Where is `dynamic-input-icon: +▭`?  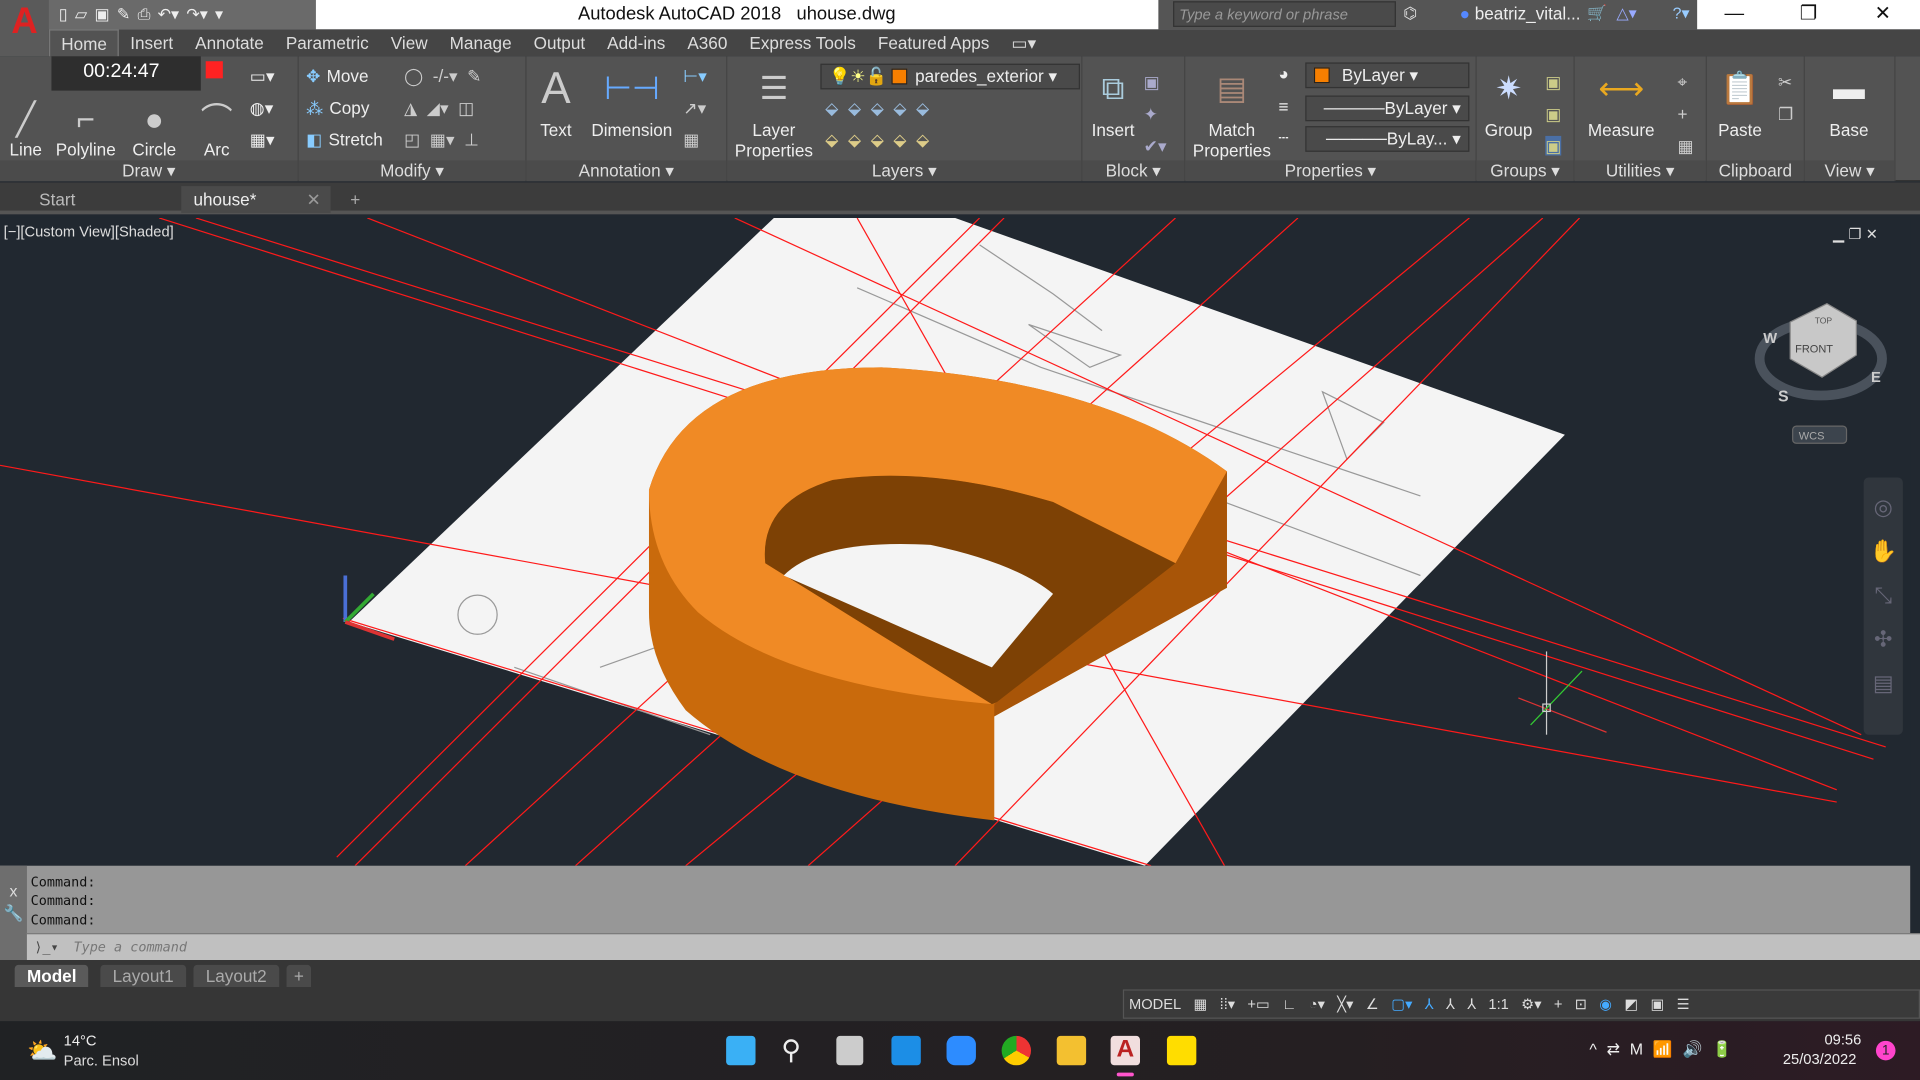 dynamic-input-icon: +▭ is located at coordinates (1258, 1004).